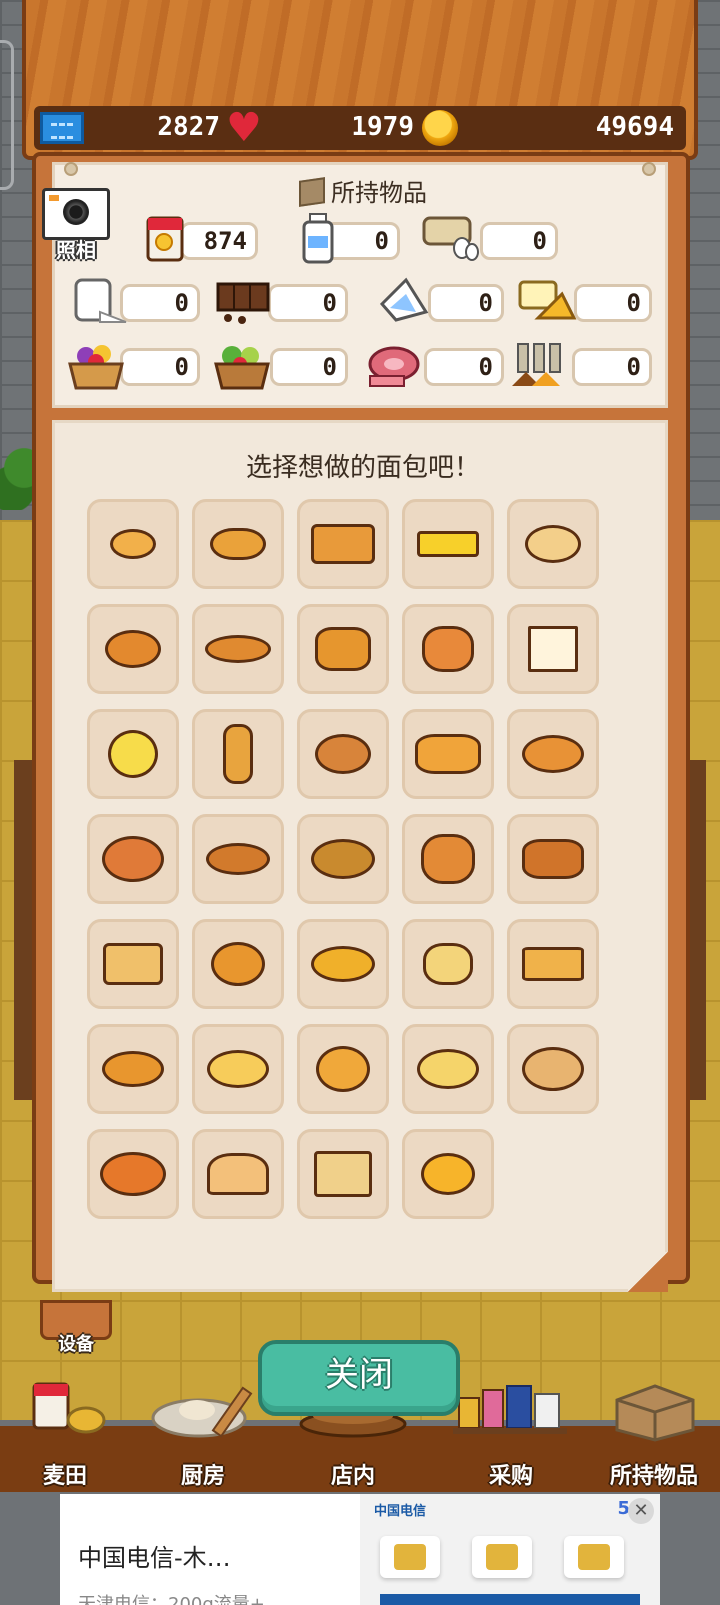 This screenshot has height=1605, width=720. Describe the element at coordinates (363, 190) in the screenshot. I see `inventory-title: 所持物品` at that location.